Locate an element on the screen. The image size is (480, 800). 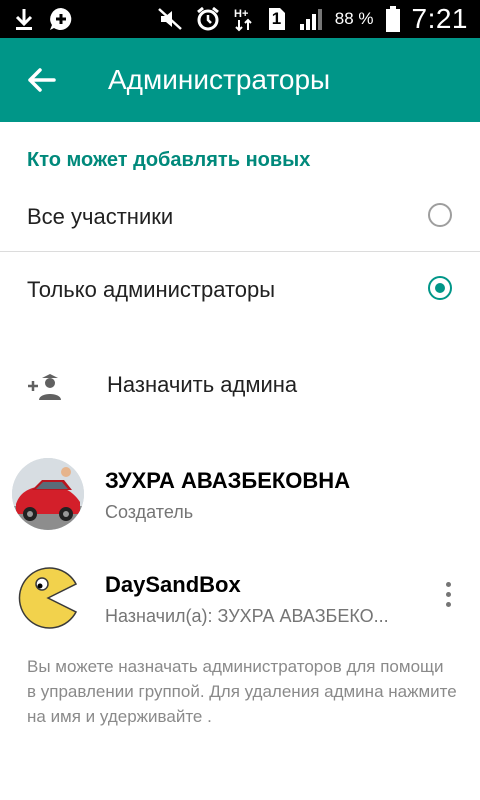
divider is located at coordinates (240, 251).